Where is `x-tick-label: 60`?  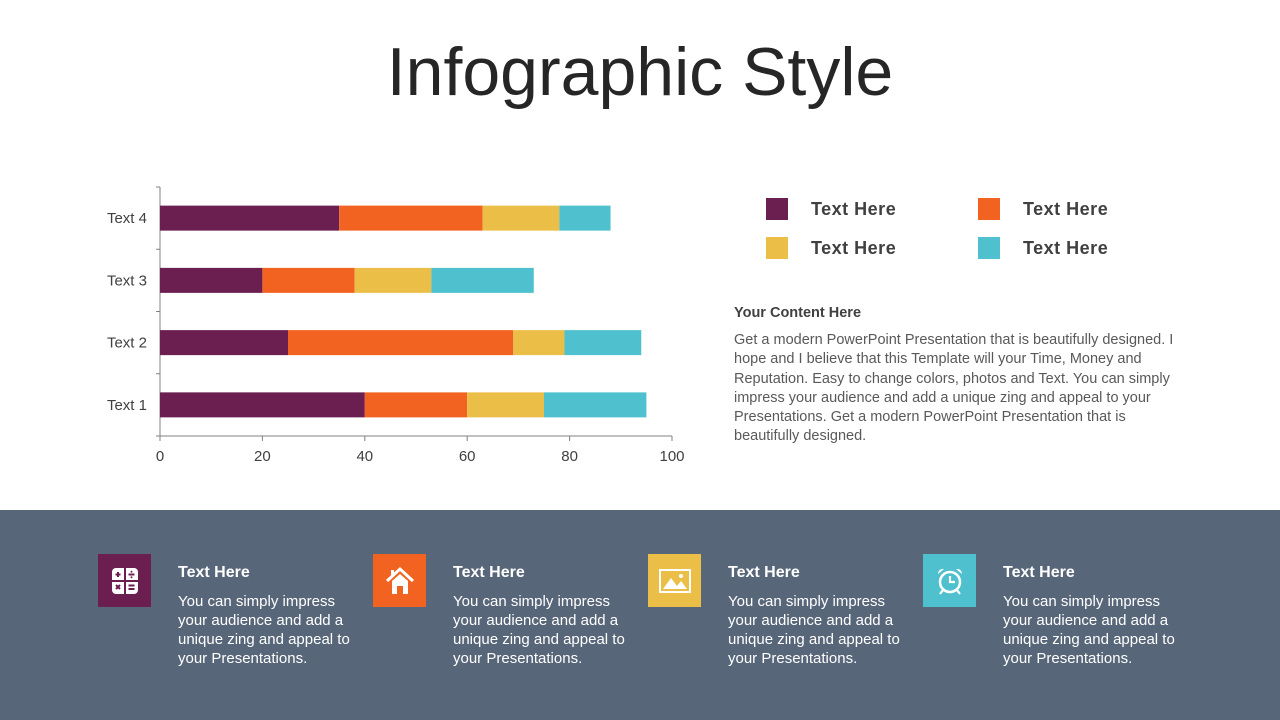
x-tick-label: 60 is located at coordinates (467, 456).